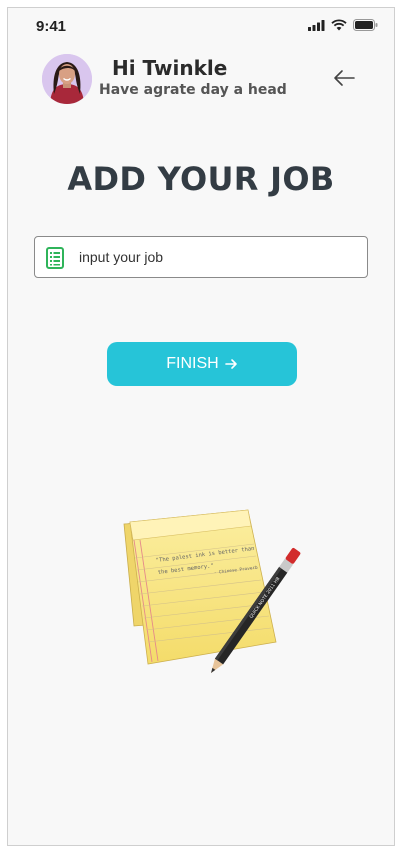 The width and height of the screenshot is (402, 856). I want to click on avatar, so click(67, 79).